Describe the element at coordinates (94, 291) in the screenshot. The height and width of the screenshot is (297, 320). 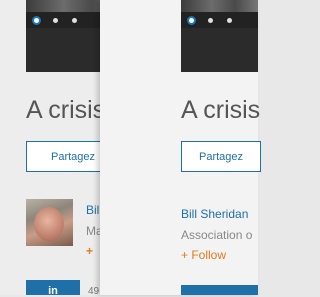
I see `share-count: 49` at that location.